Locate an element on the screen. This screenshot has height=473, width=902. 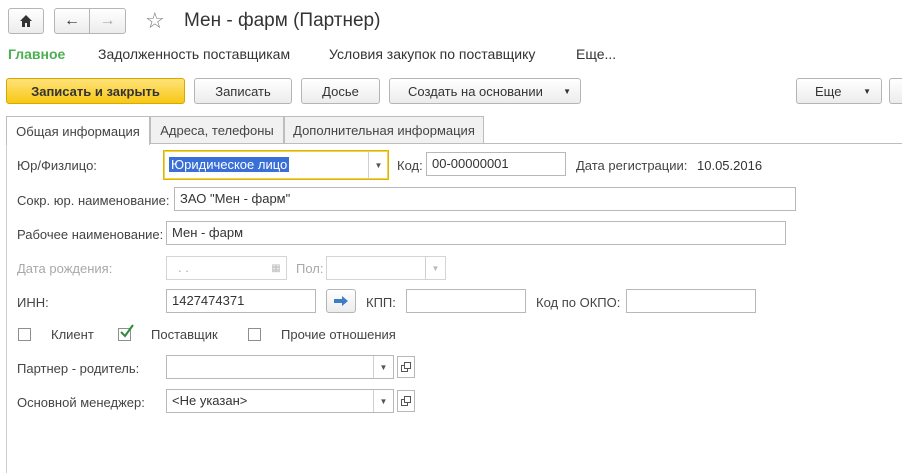
nav-main: Главное is located at coordinates (36, 54).